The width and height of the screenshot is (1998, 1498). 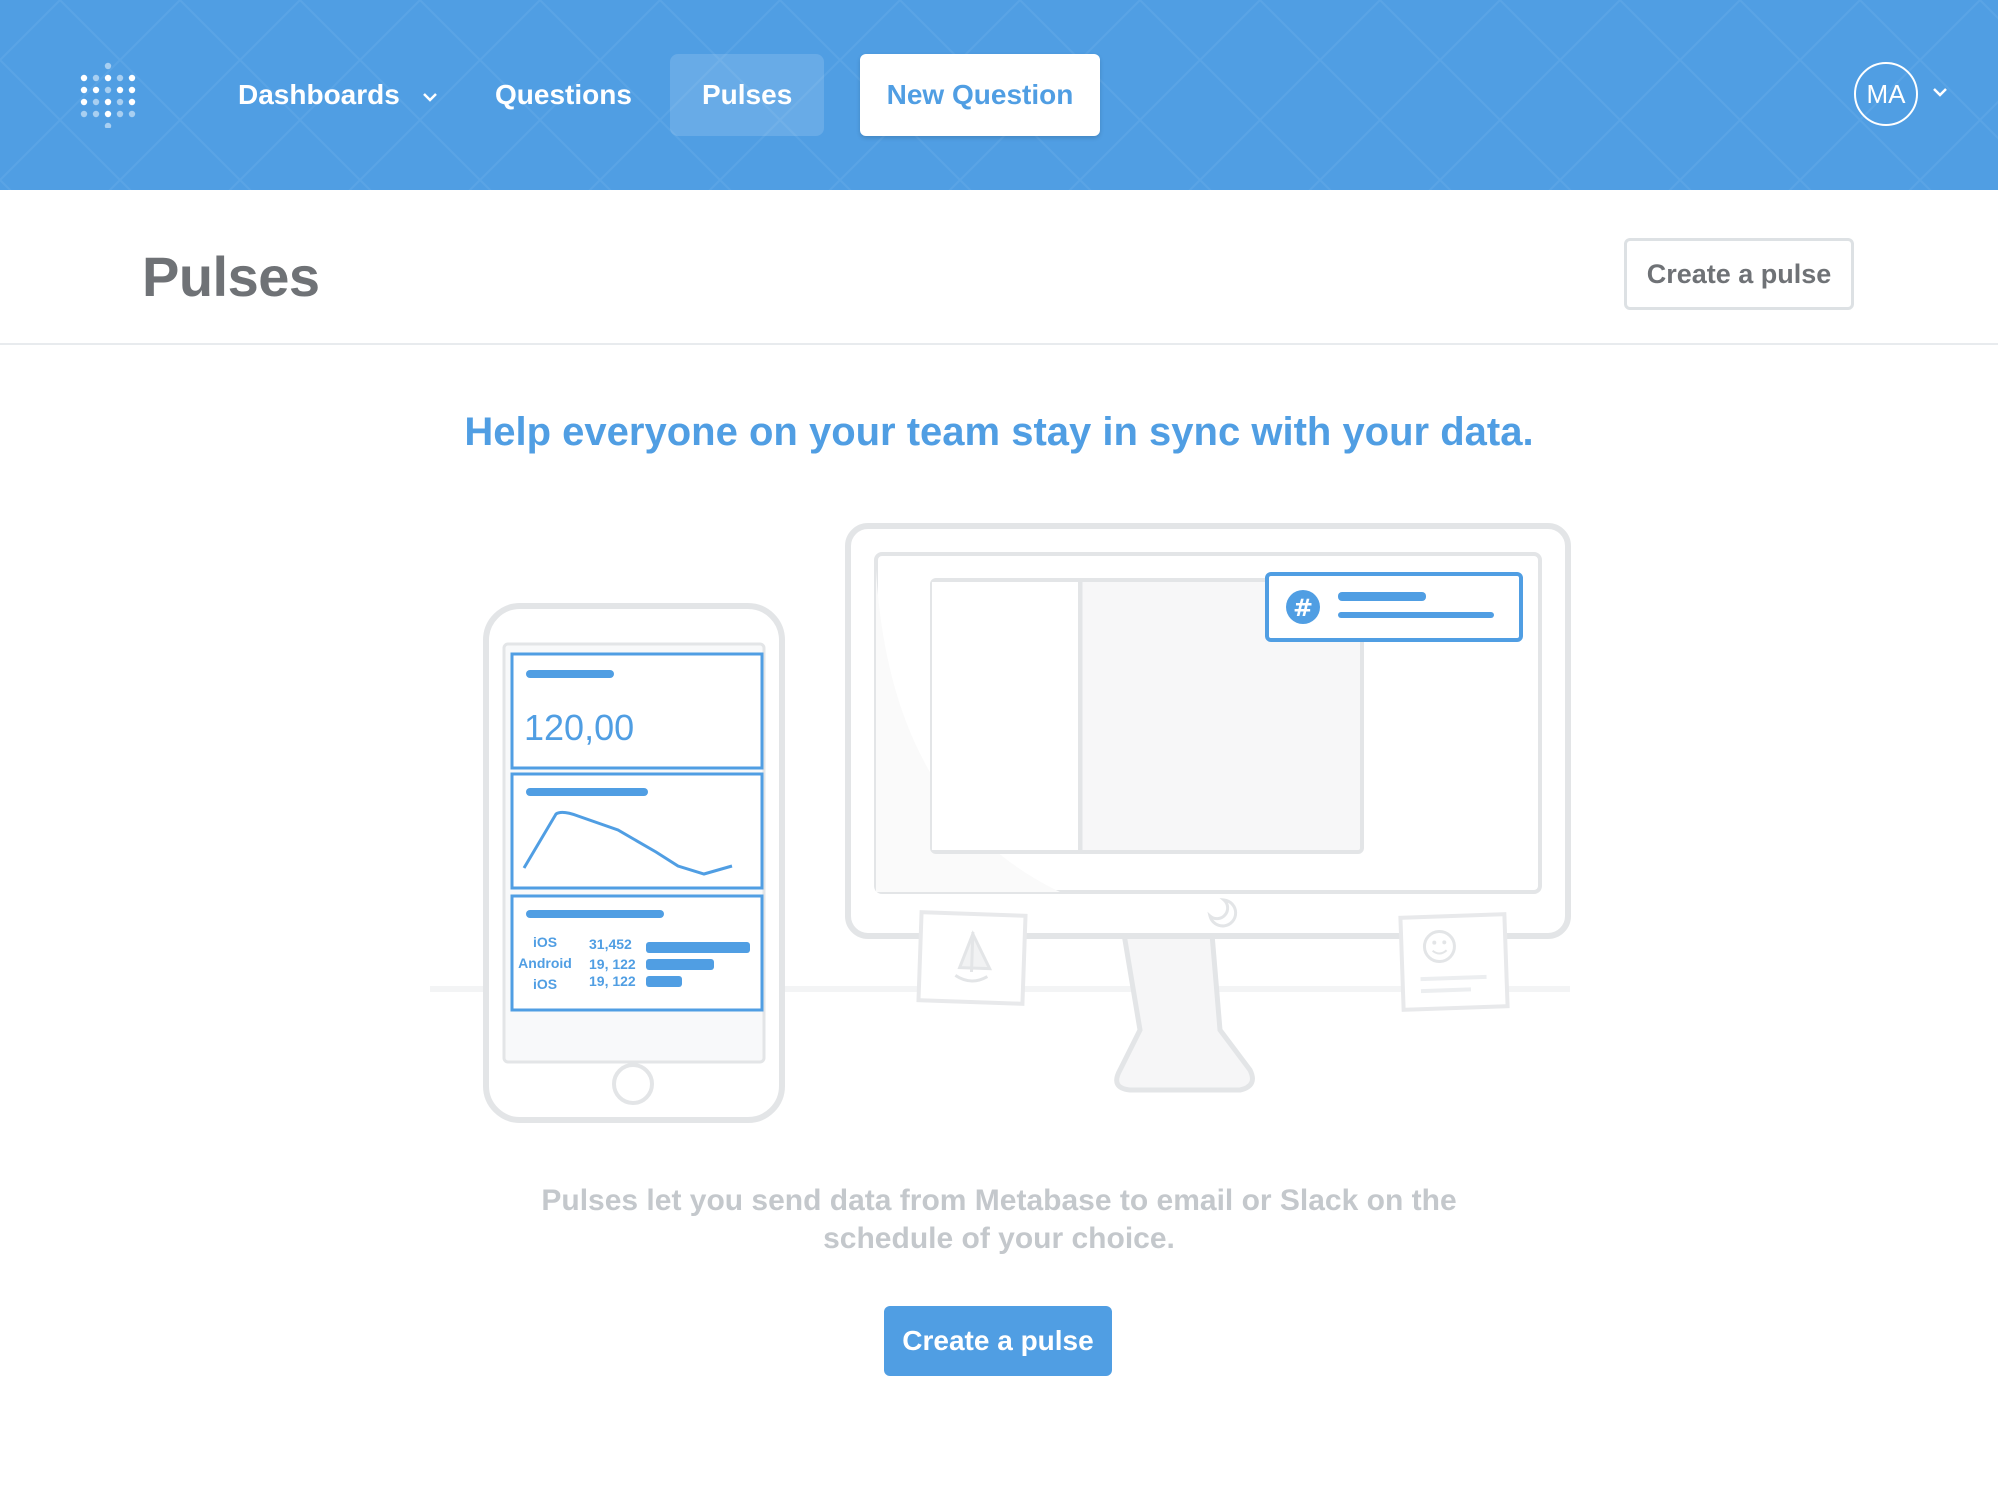 I want to click on page-title: Pulses, so click(x=231, y=276).